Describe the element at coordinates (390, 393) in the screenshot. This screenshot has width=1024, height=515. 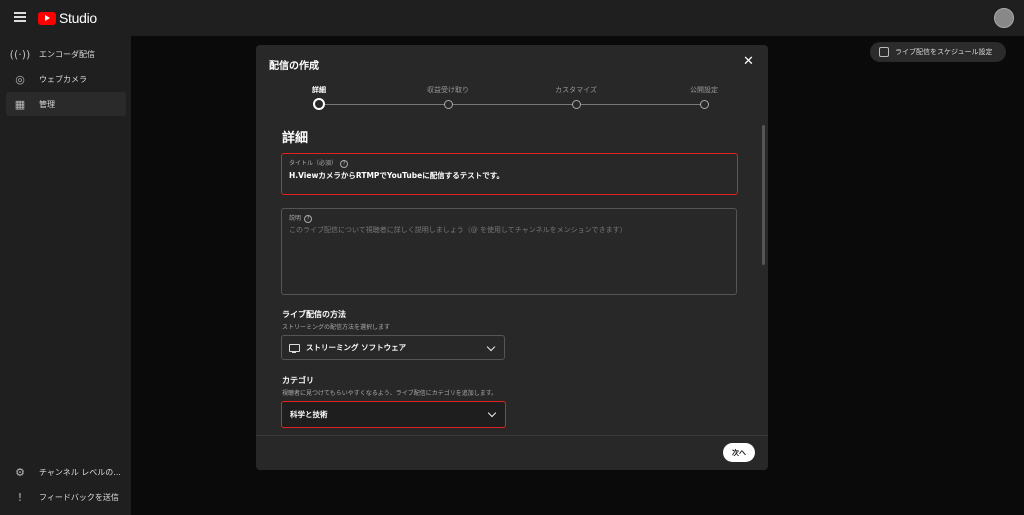
I see `category-subtitle: 視聴者に見つけてもらいやすくなるよう、ライブ配信にカテゴリを追加します。` at that location.